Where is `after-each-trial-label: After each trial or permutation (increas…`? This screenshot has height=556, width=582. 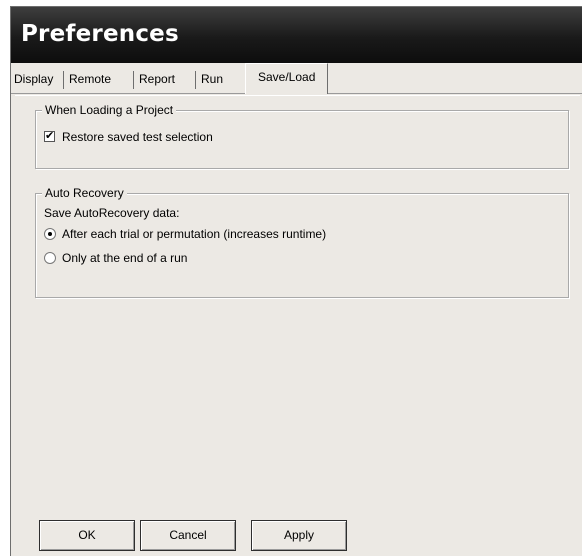
after-each-trial-label: After each trial or permutation (increas… is located at coordinates (194, 234).